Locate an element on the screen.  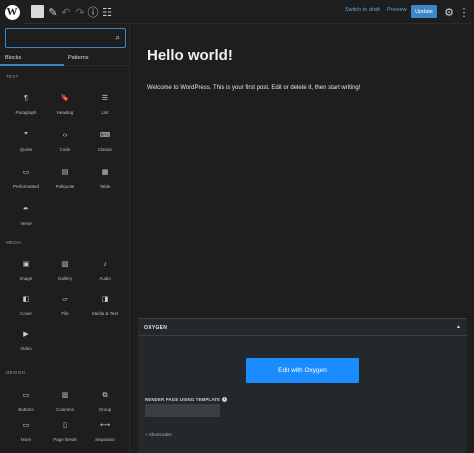
block-label: Group is located at coordinates (105, 409).